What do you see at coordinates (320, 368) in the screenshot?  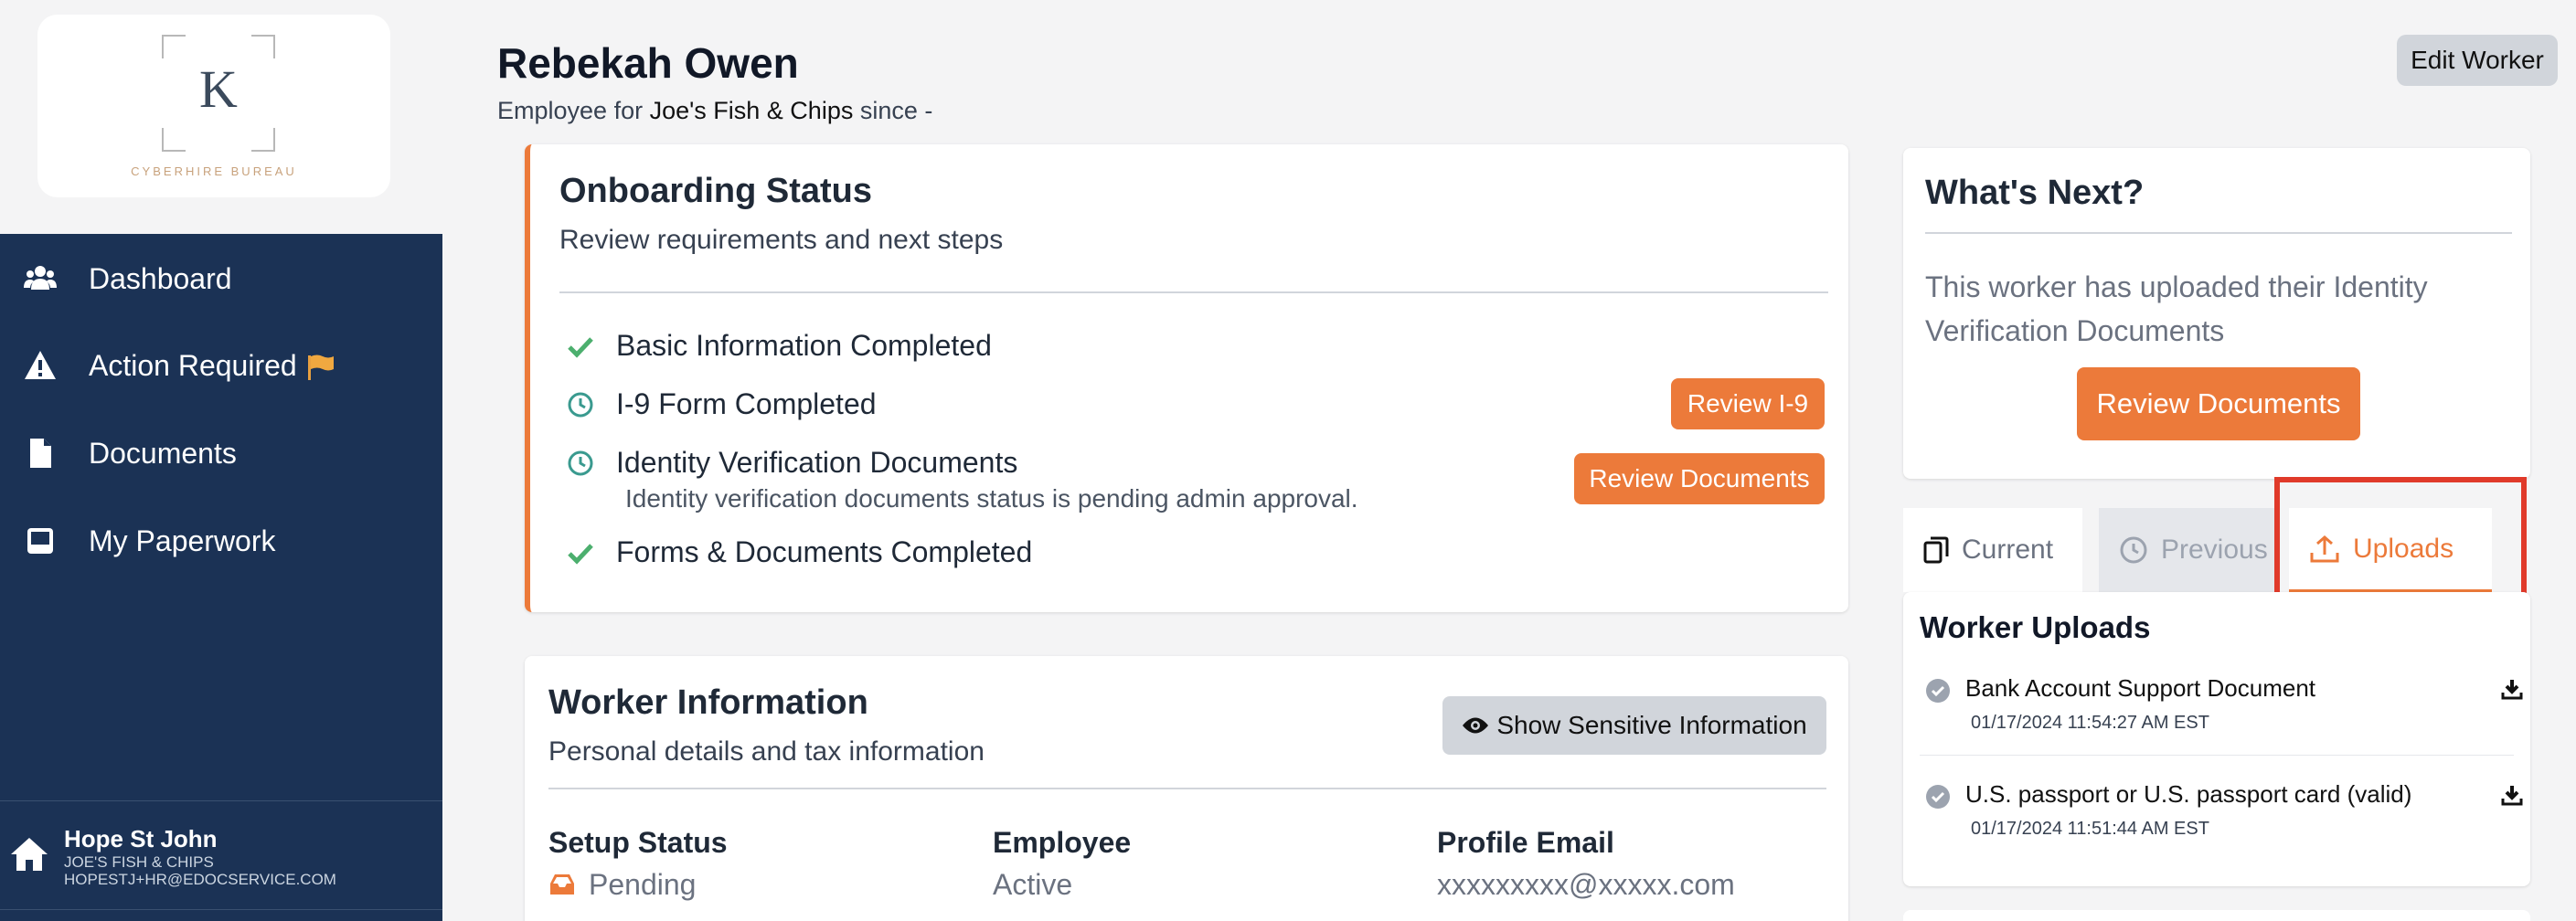 I see `flag-icon` at bounding box center [320, 368].